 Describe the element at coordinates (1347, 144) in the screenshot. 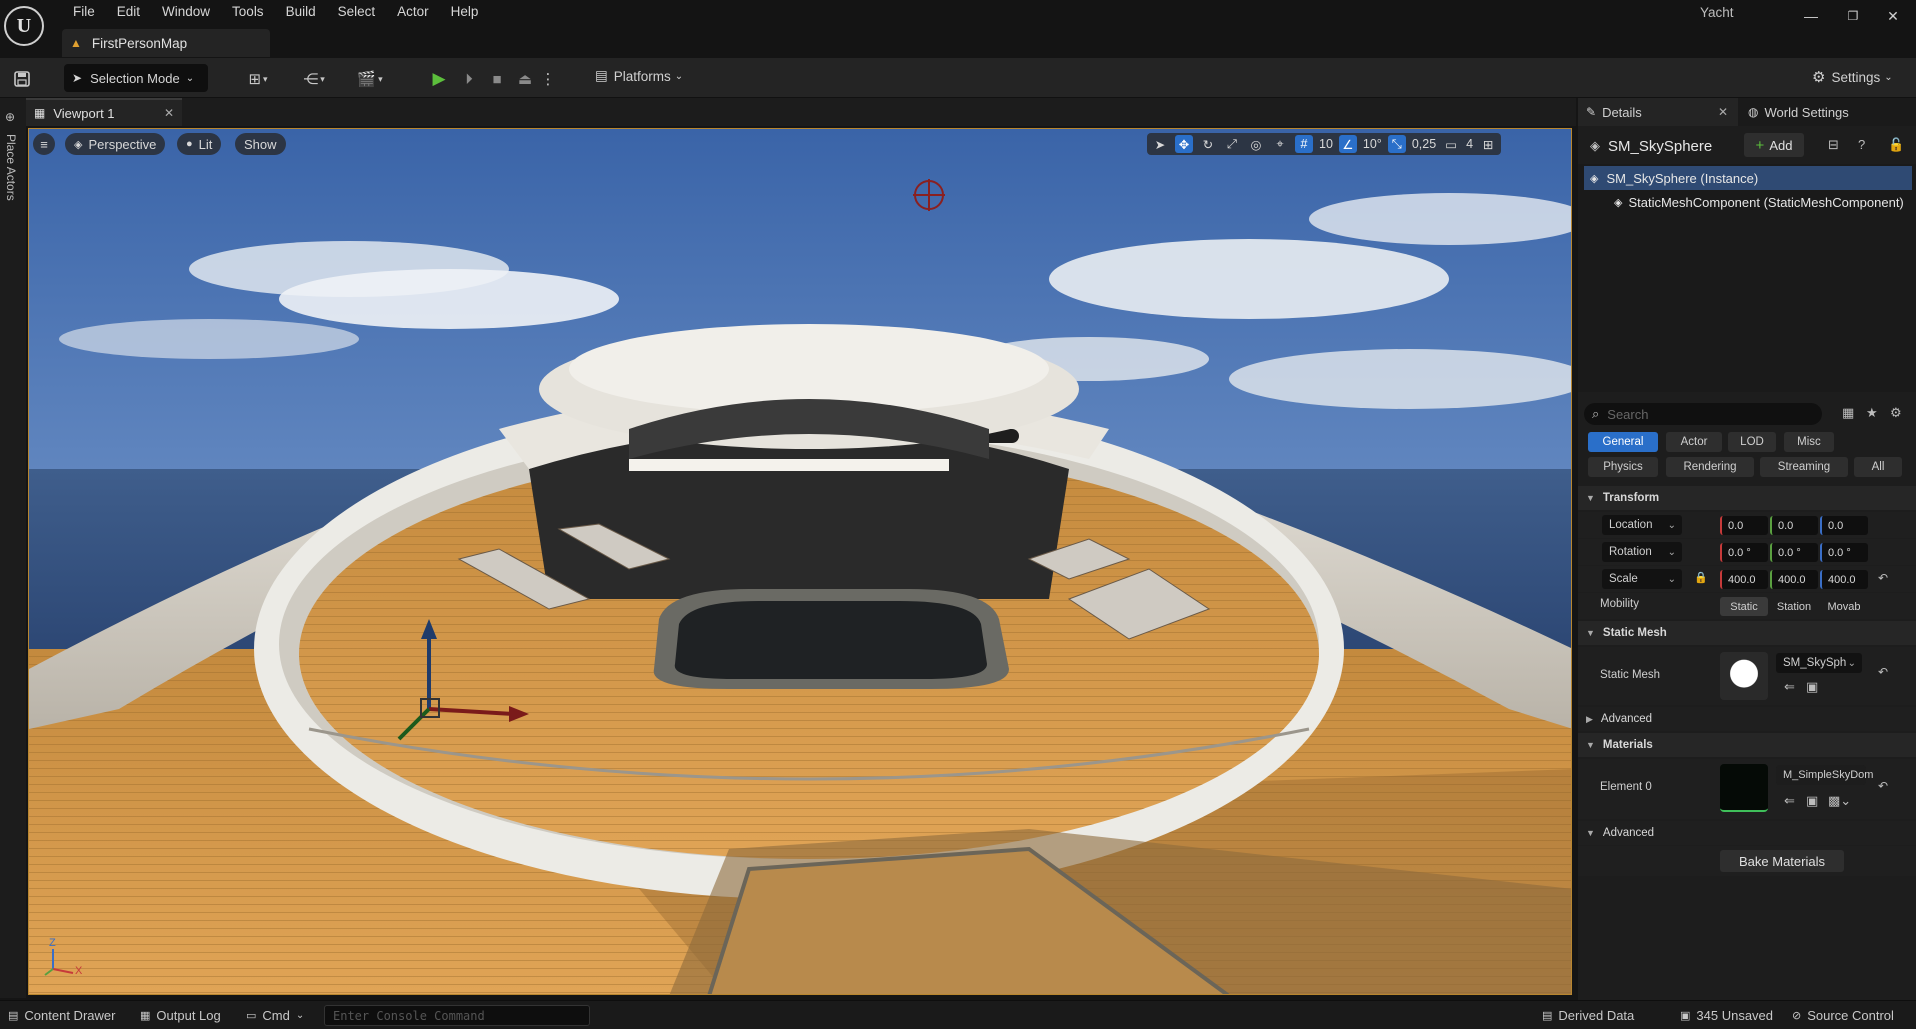

I see `rotation-snap-icon: ∠` at that location.